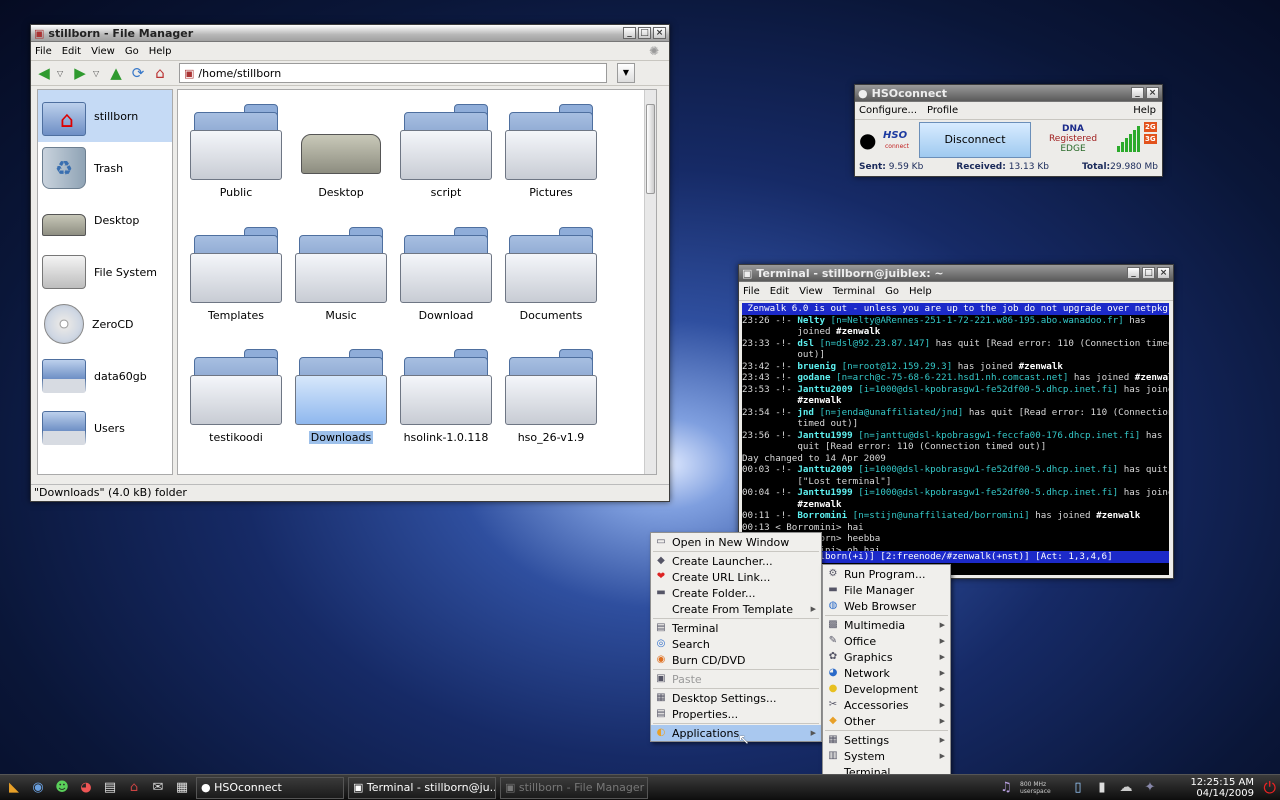  What do you see at coordinates (886, 590) in the screenshot?
I see `menu-item-file-manager: ▬ File Manager` at bounding box center [886, 590].